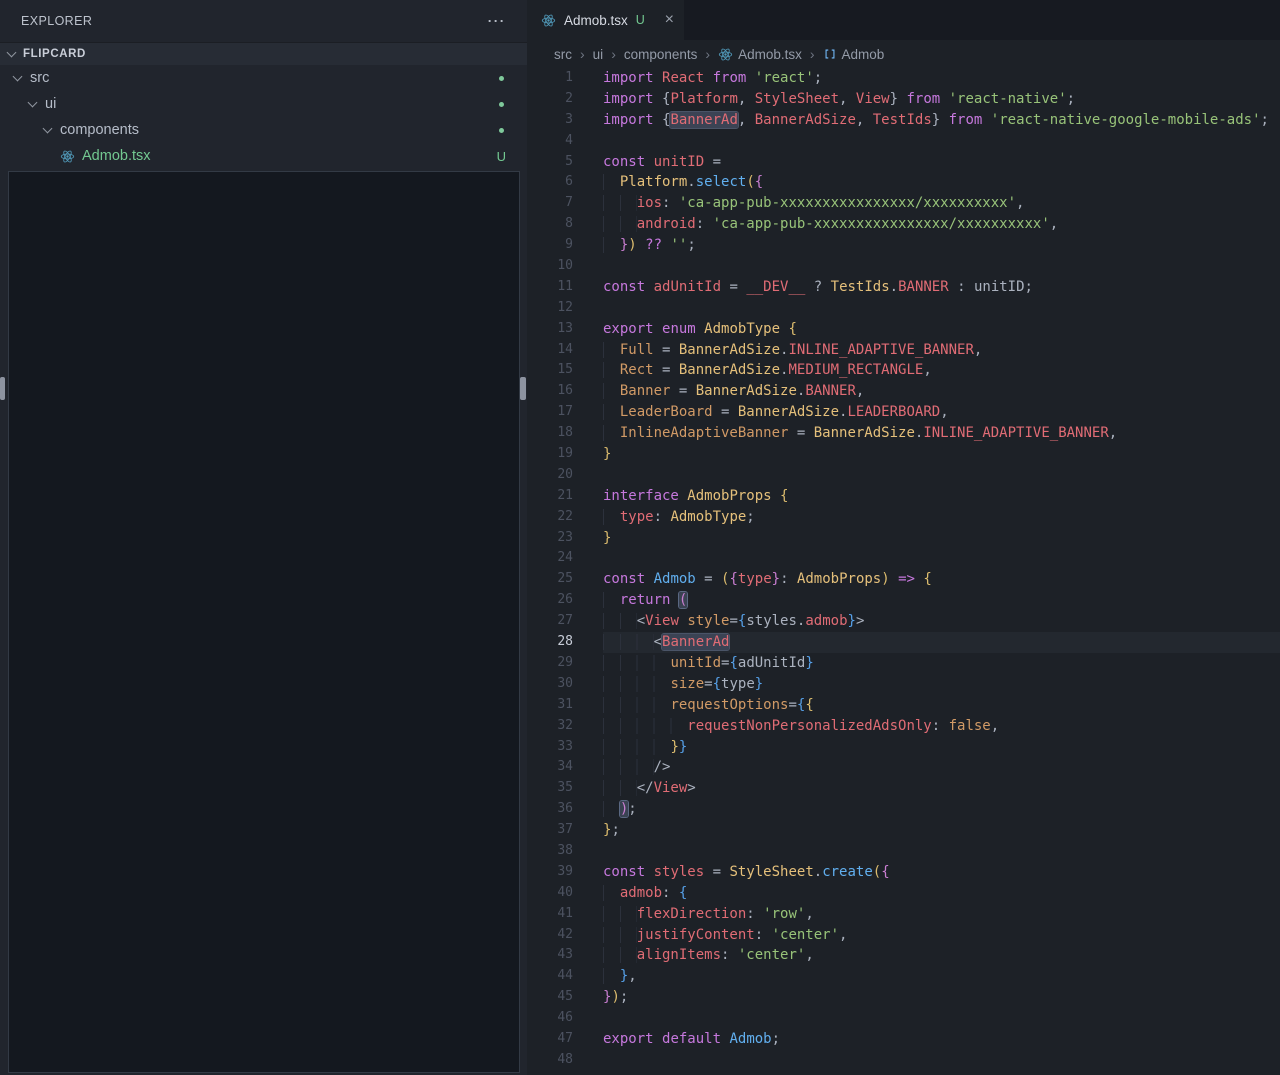 The height and width of the screenshot is (1075, 1280). I want to click on code-line: <BannerAd, so click(941, 642).